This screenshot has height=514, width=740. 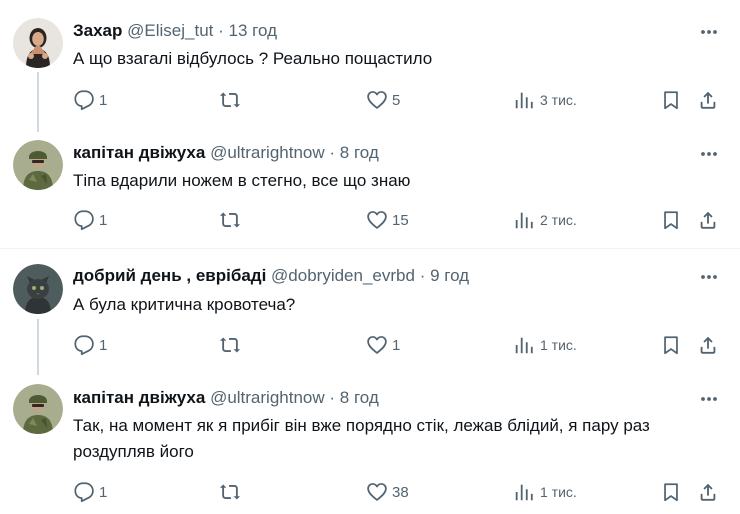 What do you see at coordinates (170, 30) in the screenshot?
I see `author-handle: @Elisej_tut` at bounding box center [170, 30].